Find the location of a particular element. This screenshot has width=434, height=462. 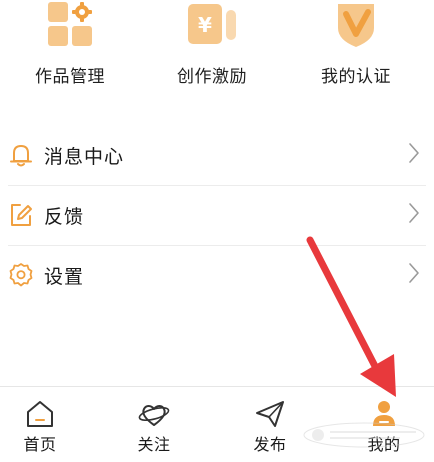

grid-item-incentive: ¥ 创作激励 is located at coordinates (212, 50).